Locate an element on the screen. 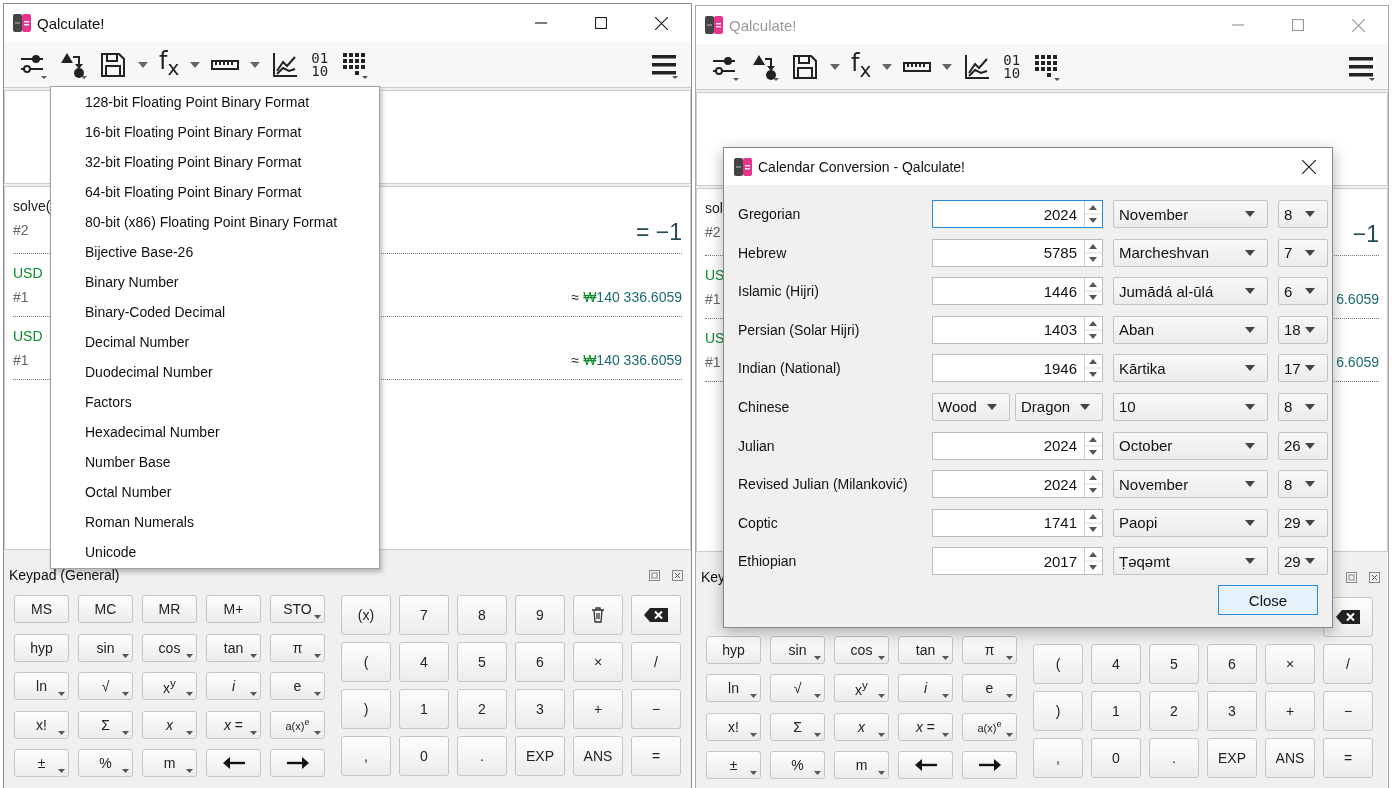 The height and width of the screenshot is (788, 1392). result-text: −1 is located at coordinates (1365, 234).